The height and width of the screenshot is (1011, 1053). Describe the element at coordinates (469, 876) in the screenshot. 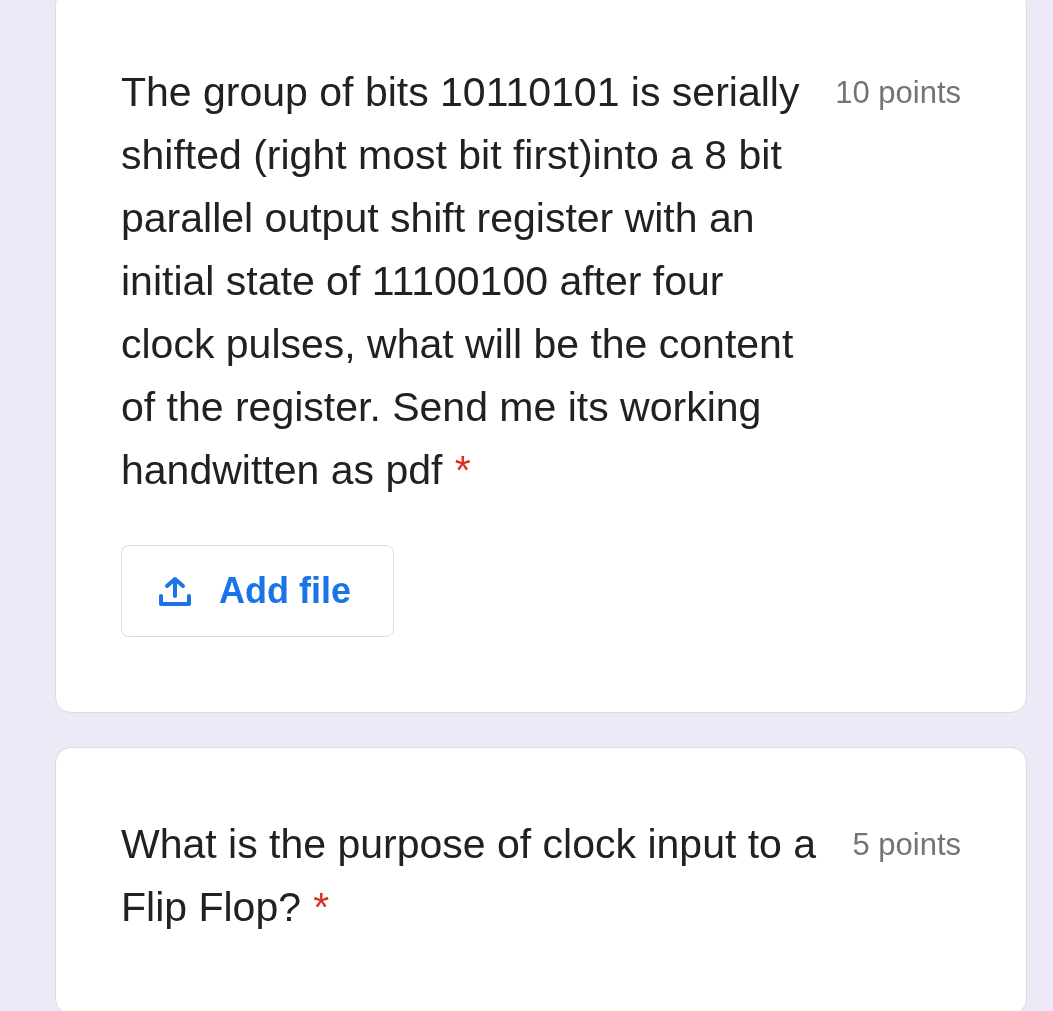

I see `question-text: What is the purpose of clock input to a Flip Flop? *` at that location.